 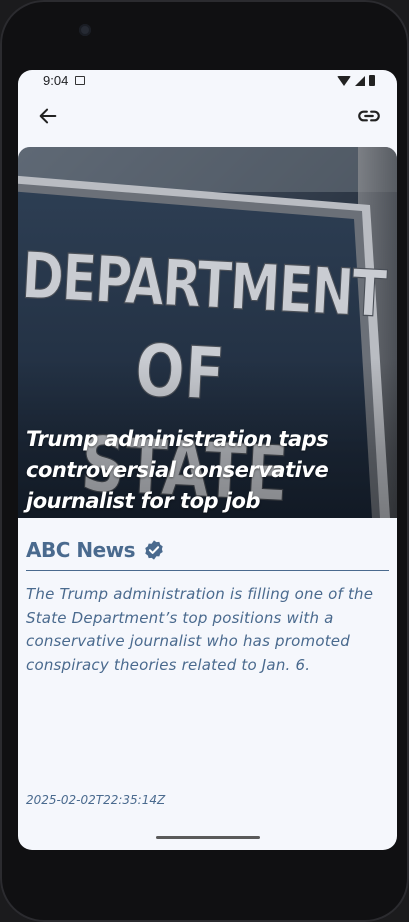 I want to click on front-camera, so click(x=85, y=30).